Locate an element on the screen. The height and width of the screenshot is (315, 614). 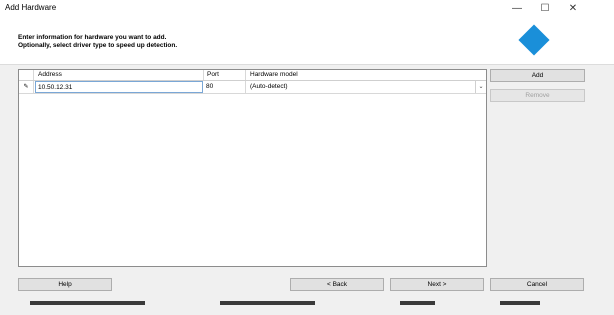
chevron-down-icon: ⌄ is located at coordinates (480, 87).